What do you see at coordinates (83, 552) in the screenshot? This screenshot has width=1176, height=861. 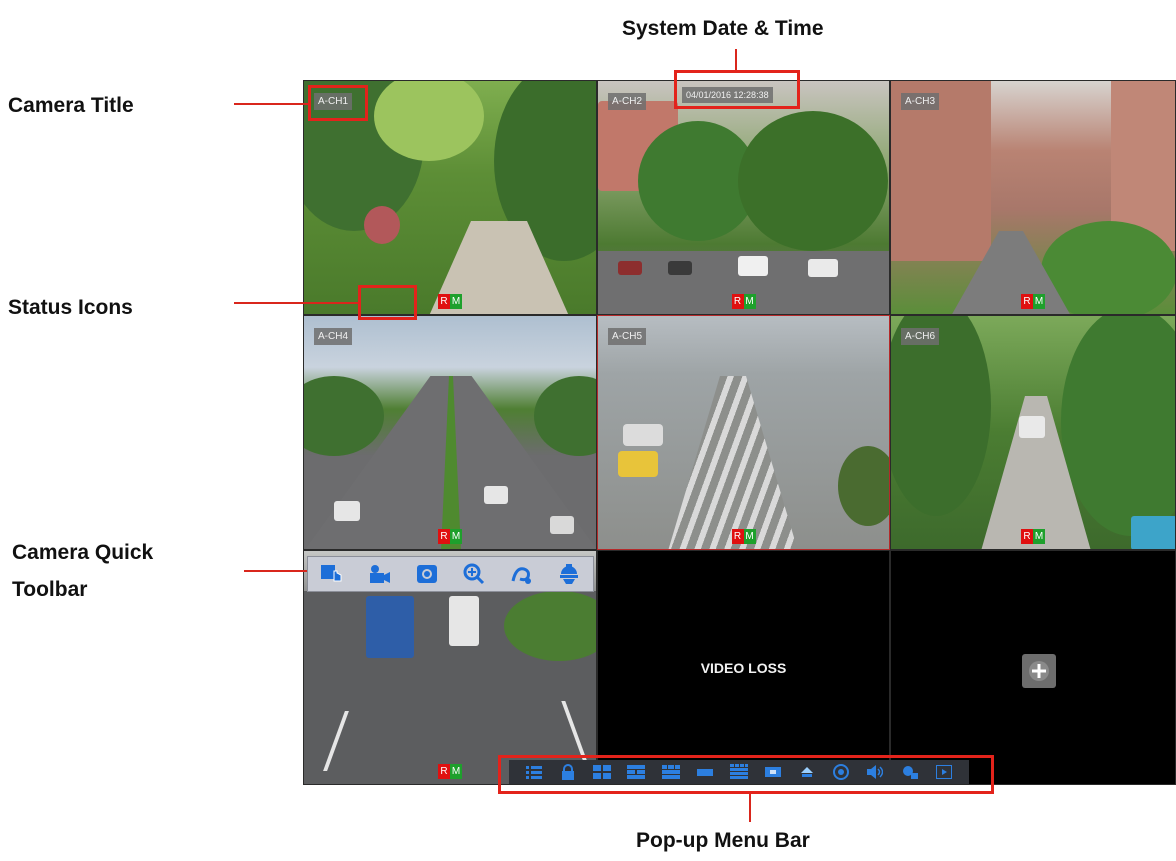 I see `callout-camera-quick-line1: Camera Quick` at bounding box center [83, 552].